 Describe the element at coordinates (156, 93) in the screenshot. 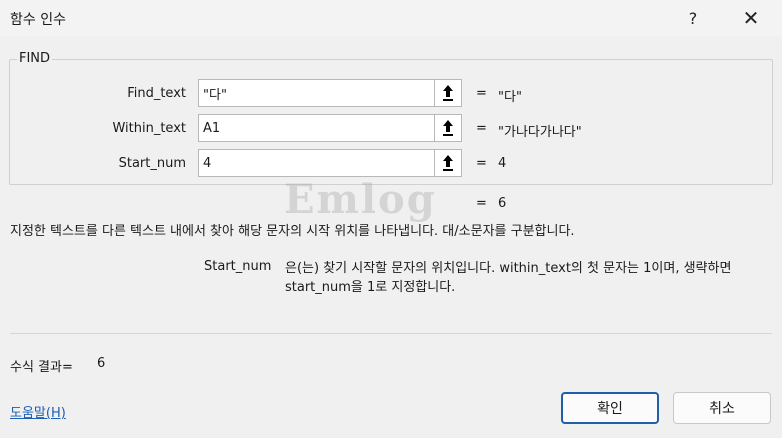

I see `find-text-label: Find_text` at that location.